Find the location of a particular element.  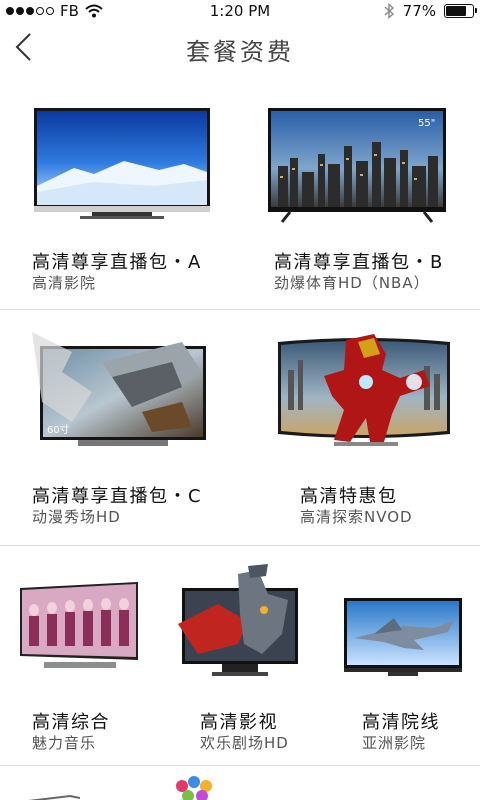

package-name: 高清院线 is located at coordinates (401, 722).